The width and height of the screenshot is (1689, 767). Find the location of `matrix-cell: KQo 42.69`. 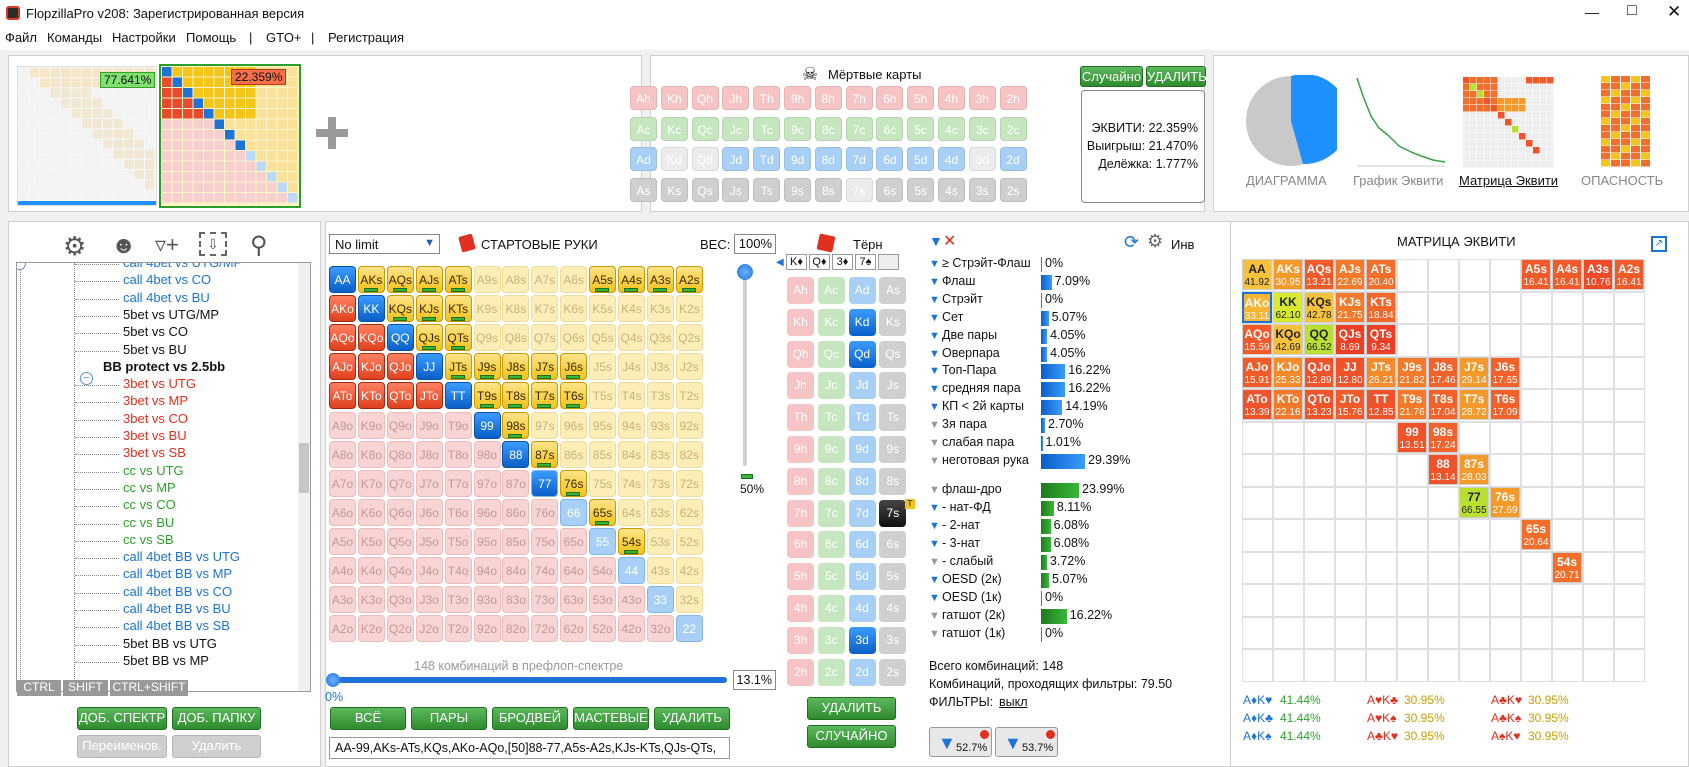

matrix-cell: KQo 42.69 is located at coordinates (1288, 339).